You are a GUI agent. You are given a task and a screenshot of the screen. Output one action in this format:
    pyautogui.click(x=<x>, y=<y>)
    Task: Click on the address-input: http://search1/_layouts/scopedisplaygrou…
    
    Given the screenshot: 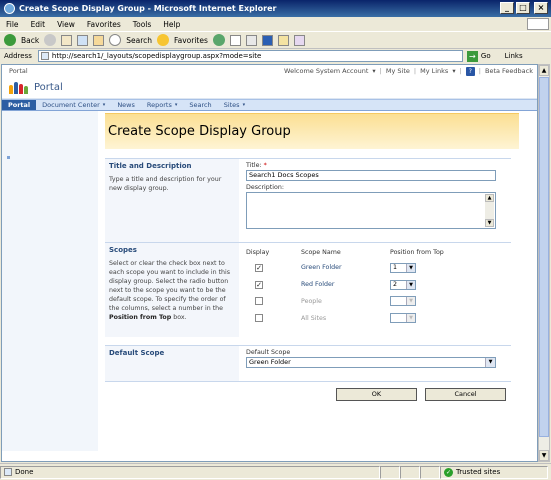 What is the action you would take?
    pyautogui.click(x=250, y=56)
    